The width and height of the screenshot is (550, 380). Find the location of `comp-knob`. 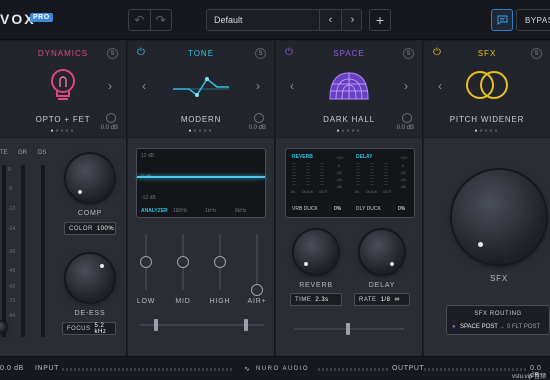

comp-knob is located at coordinates (90, 178).